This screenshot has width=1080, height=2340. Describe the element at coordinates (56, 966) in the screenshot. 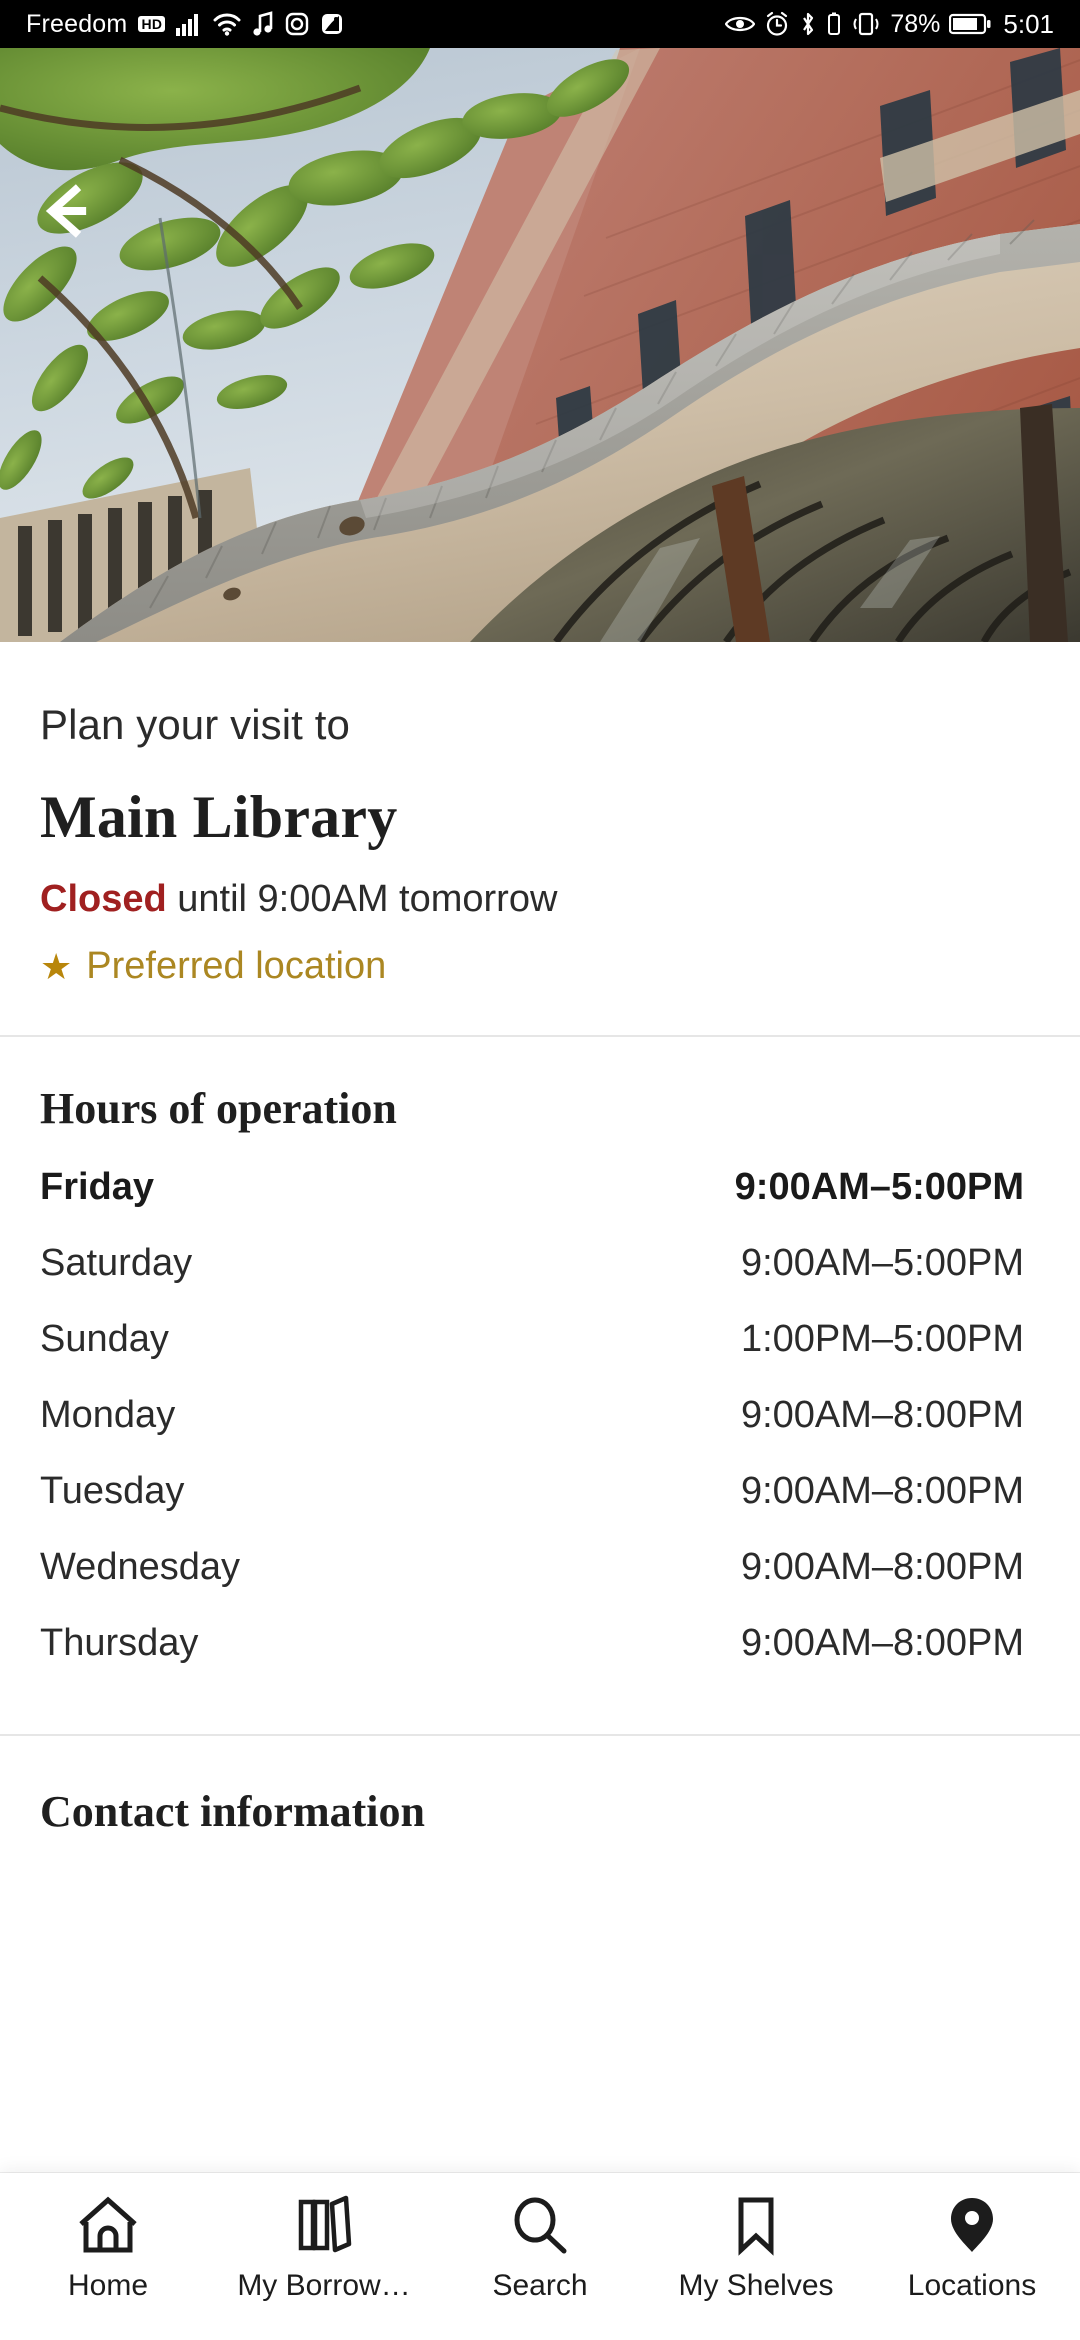

I see `star-icon: ★` at that location.